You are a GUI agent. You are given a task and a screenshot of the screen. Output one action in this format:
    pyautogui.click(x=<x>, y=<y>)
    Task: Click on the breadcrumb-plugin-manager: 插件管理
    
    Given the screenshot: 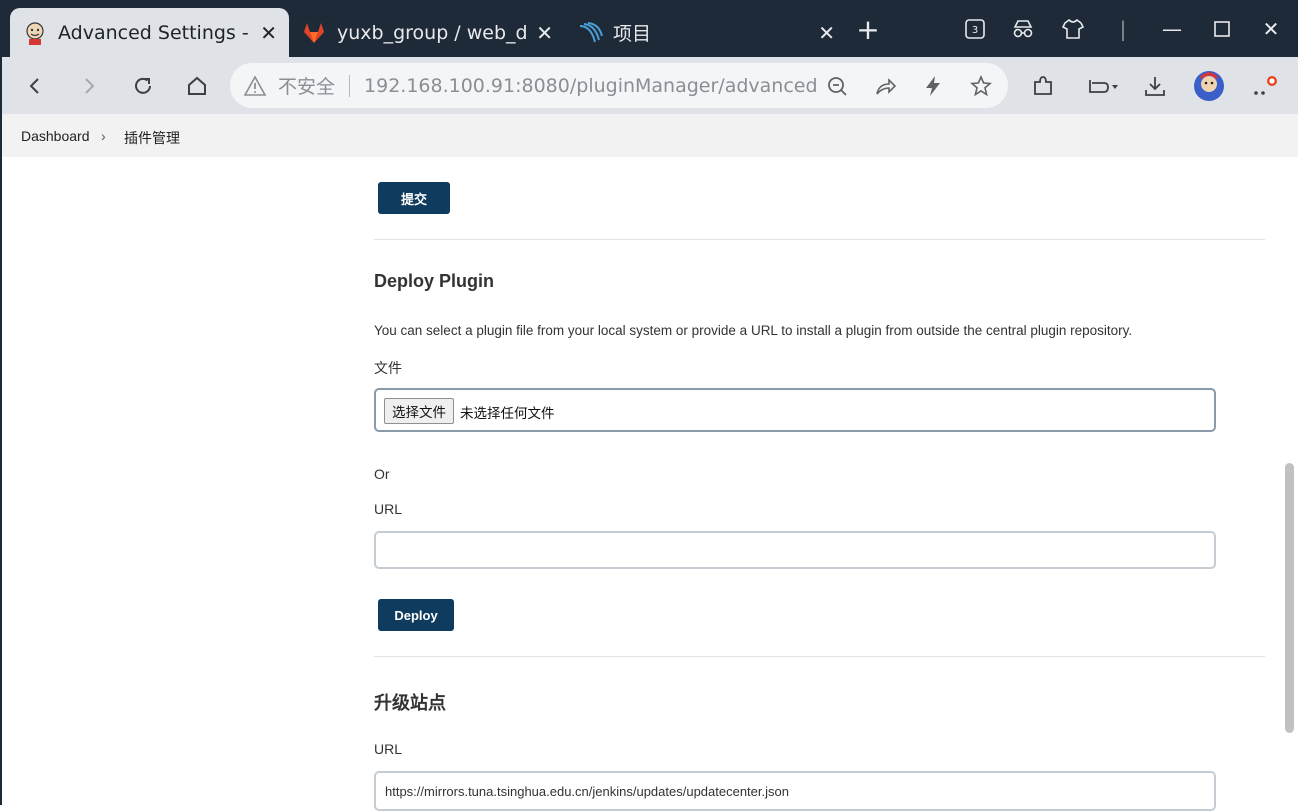 What is the action you would take?
    pyautogui.click(x=152, y=138)
    